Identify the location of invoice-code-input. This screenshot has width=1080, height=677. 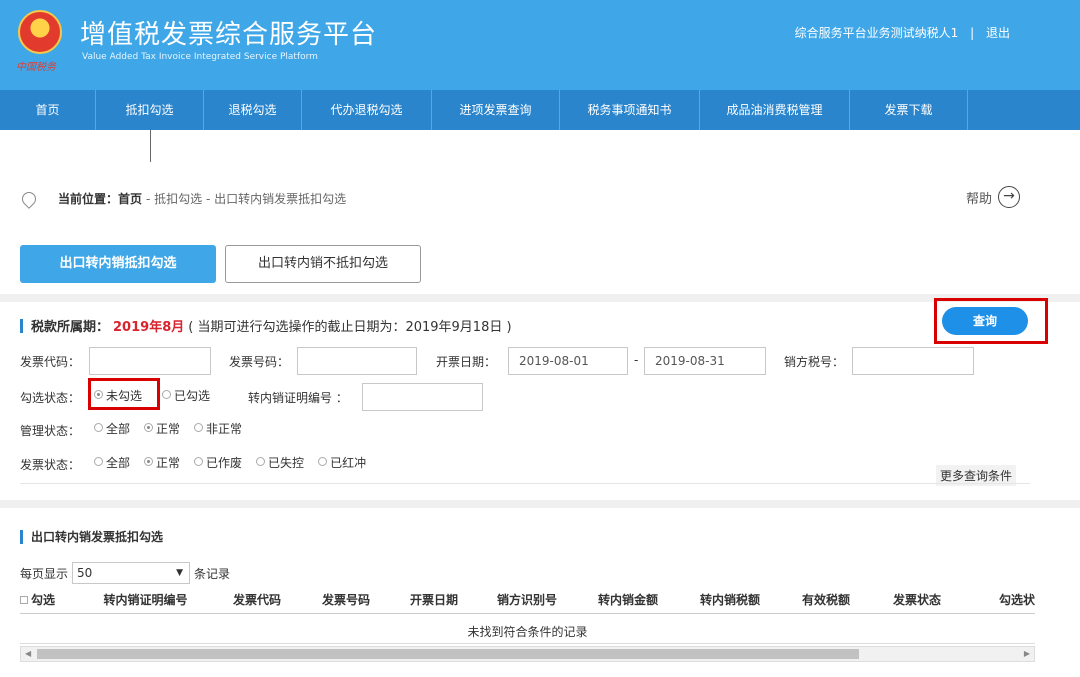
(150, 361).